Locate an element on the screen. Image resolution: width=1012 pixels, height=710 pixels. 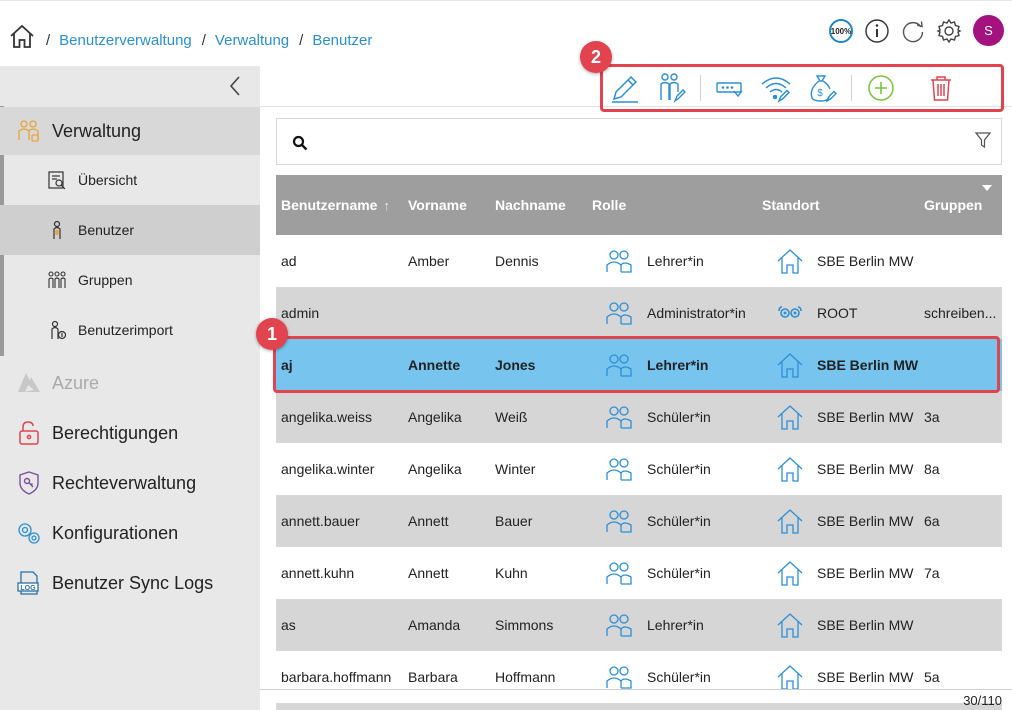
zoom-100-icon: 100% is located at coordinates (841, 31).